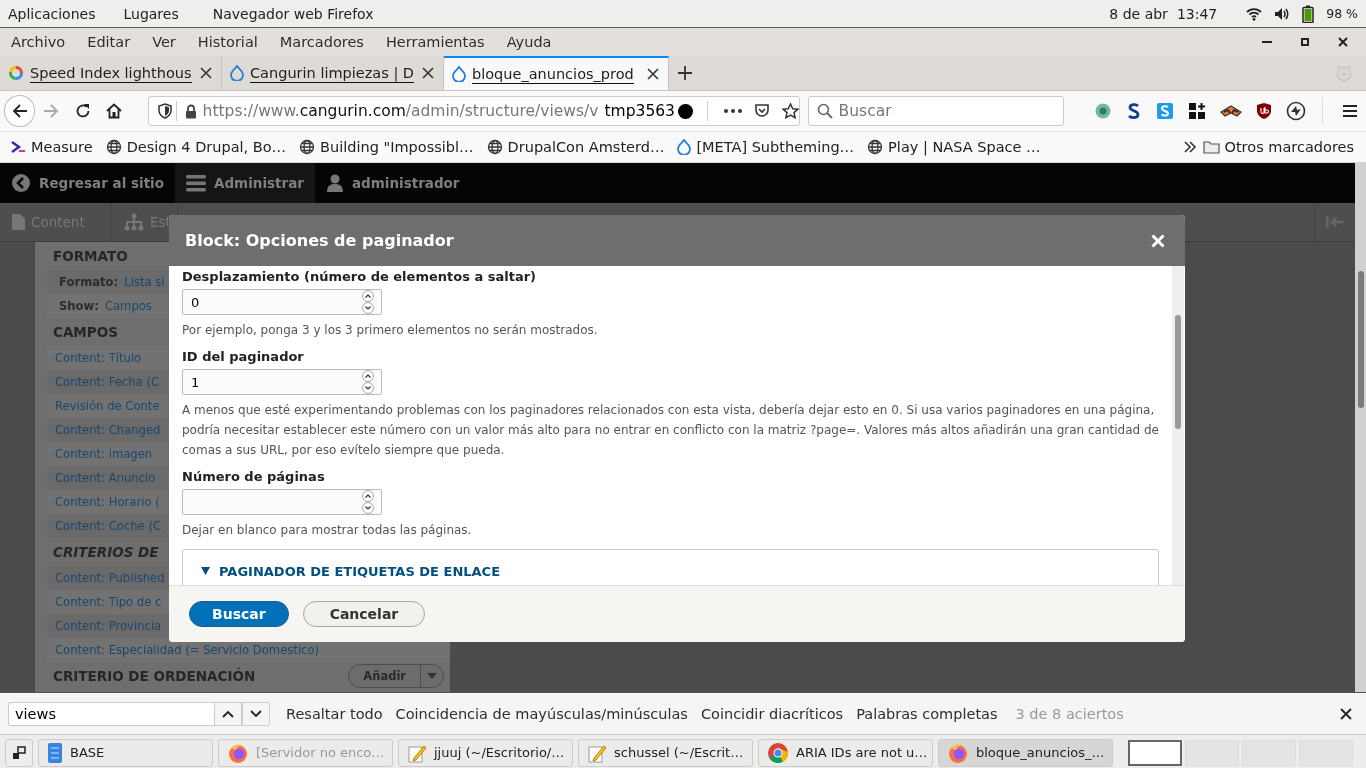 This screenshot has height=768, width=1366. What do you see at coordinates (1102, 111) in the screenshot?
I see `circle-icon` at bounding box center [1102, 111].